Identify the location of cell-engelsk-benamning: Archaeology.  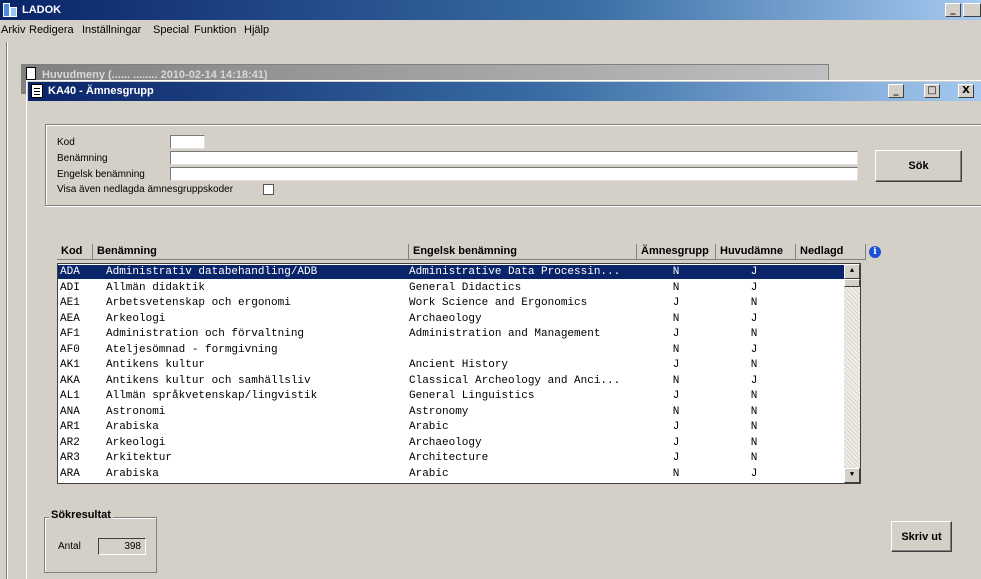
(445, 318).